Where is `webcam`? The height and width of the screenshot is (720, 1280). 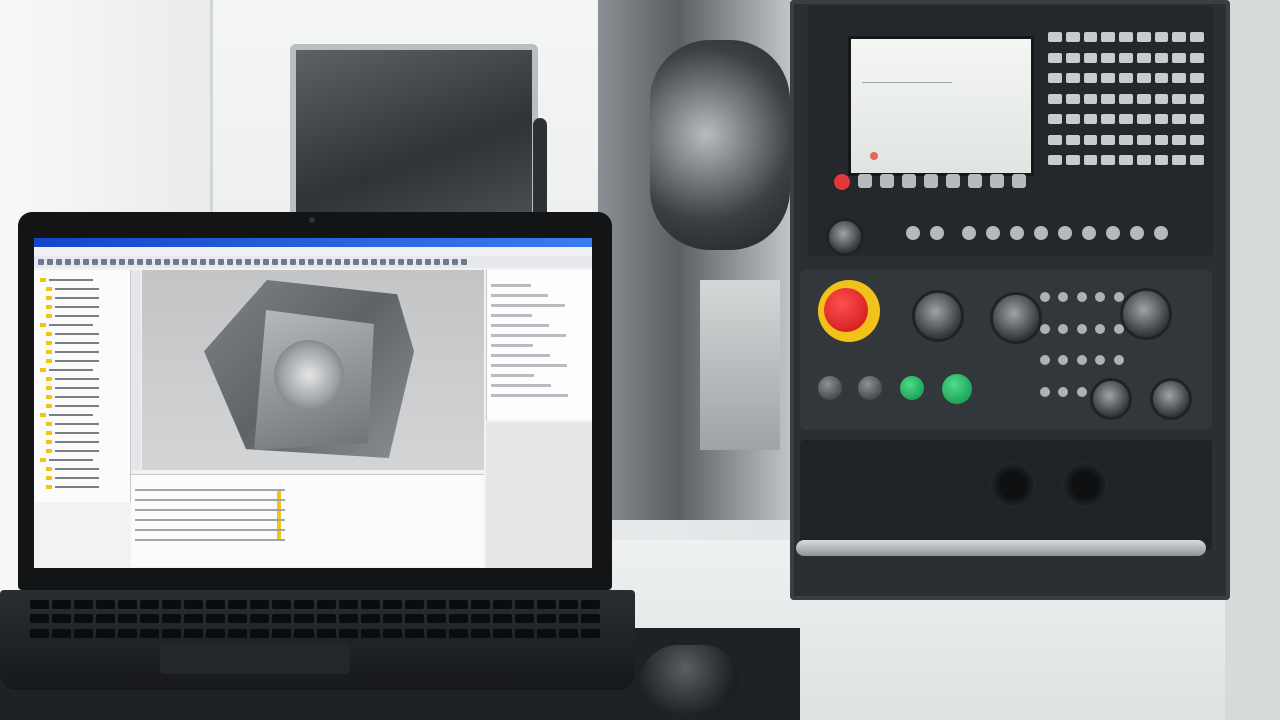
webcam is located at coordinates (312, 220).